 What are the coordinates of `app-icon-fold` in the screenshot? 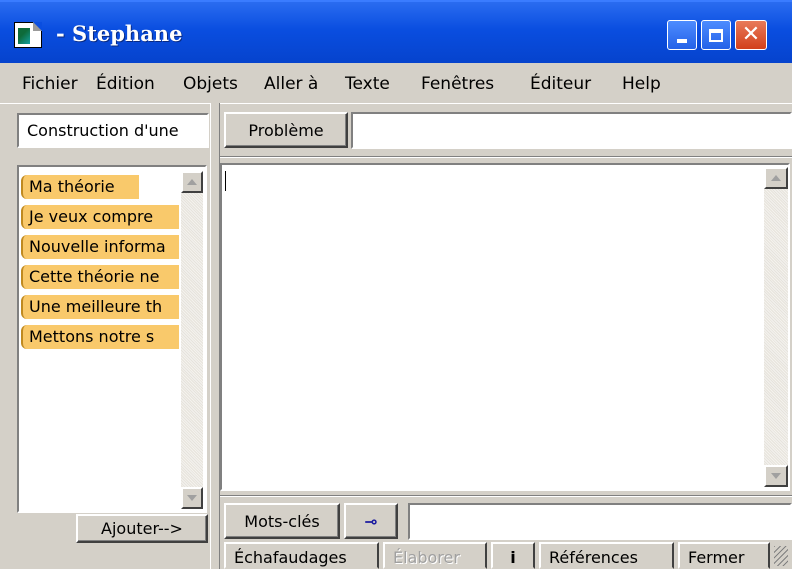 It's located at (37, 26).